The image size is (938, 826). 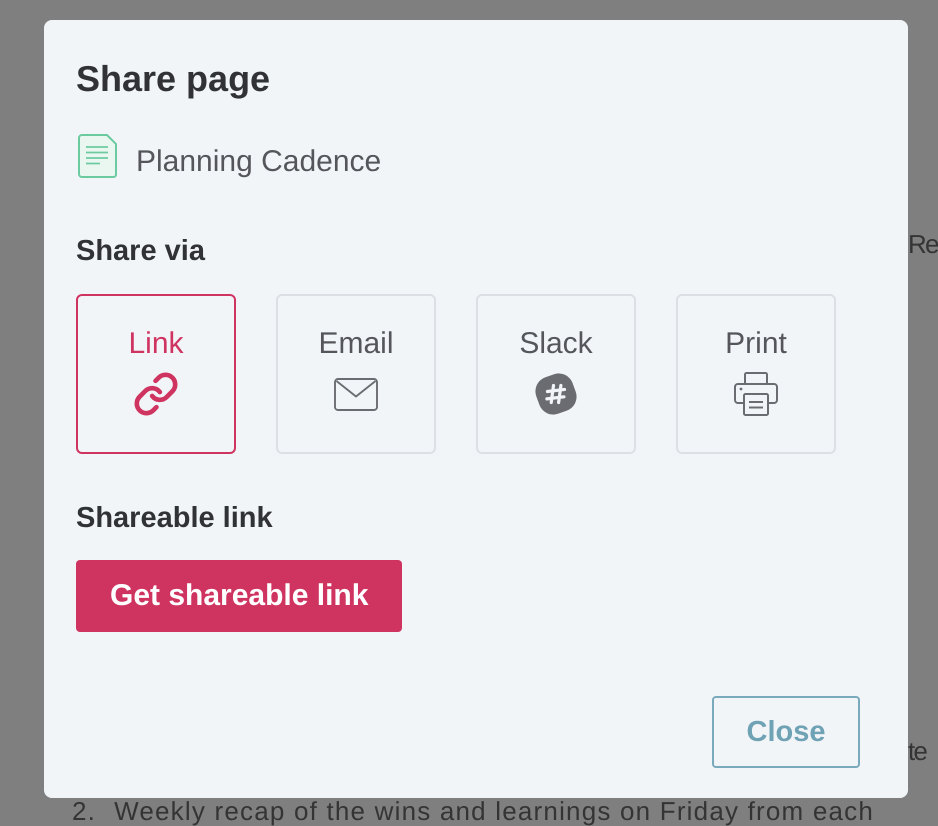 What do you see at coordinates (97, 156) in the screenshot?
I see `document-icon` at bounding box center [97, 156].